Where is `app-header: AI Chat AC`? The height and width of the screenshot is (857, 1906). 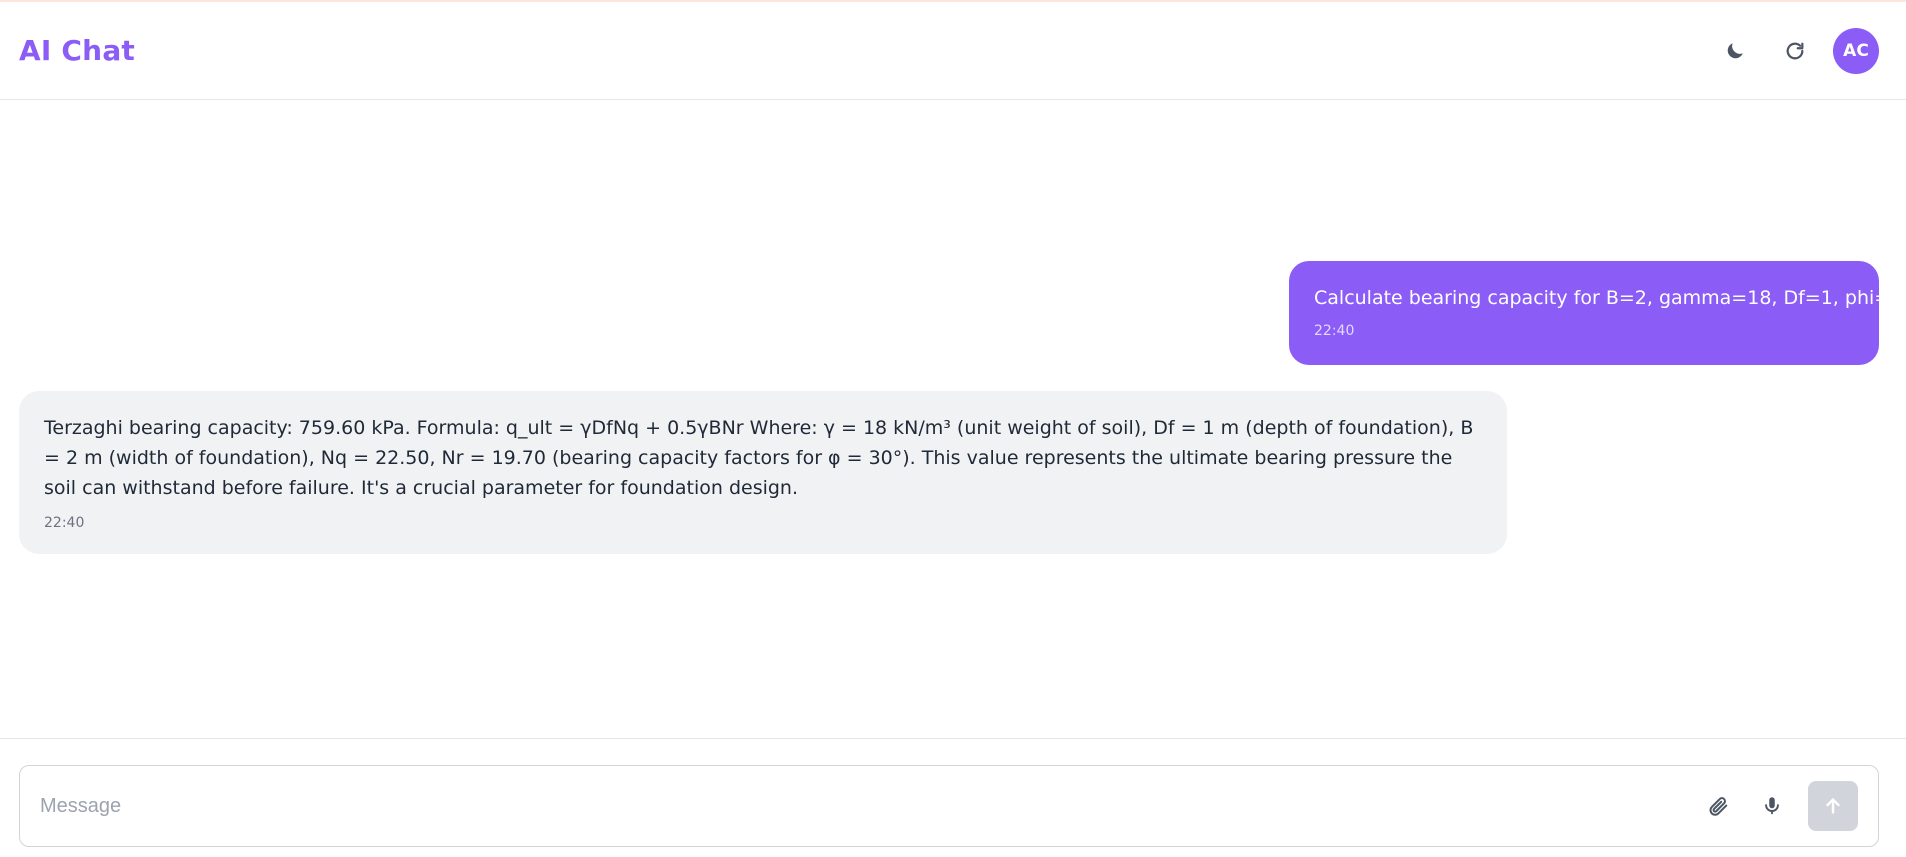
app-header: AI Chat AC is located at coordinates (953, 51).